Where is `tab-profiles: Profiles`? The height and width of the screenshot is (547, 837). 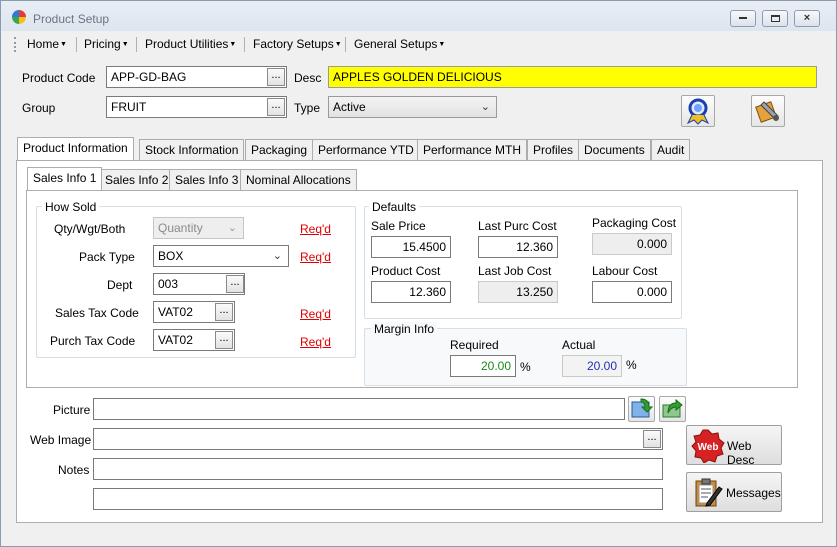 tab-profiles: Profiles is located at coordinates (553, 149).